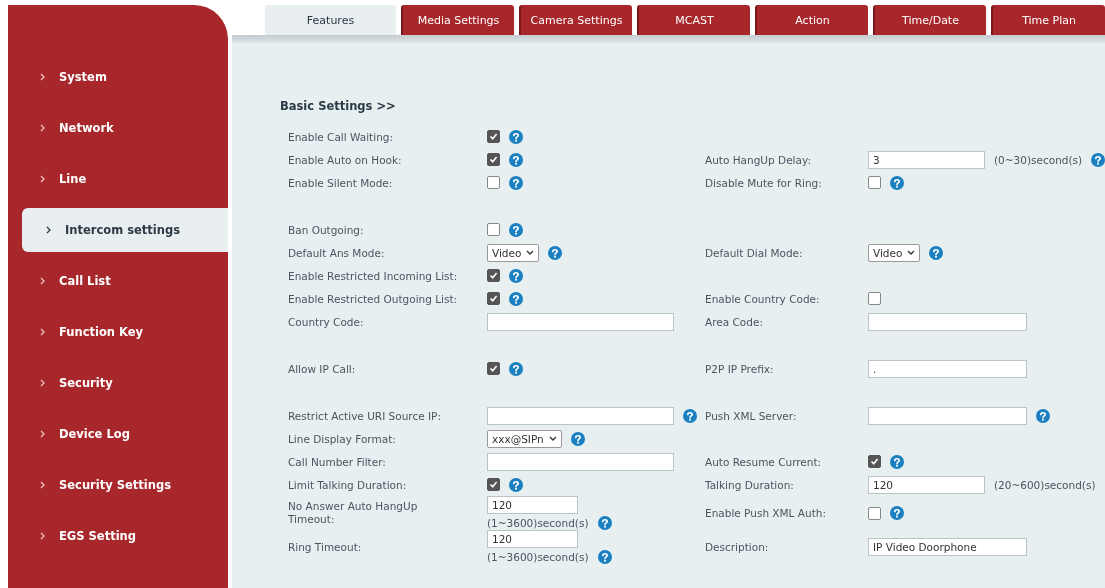  What do you see at coordinates (337, 252) in the screenshot?
I see `field-label: Default Ans Mode:` at bounding box center [337, 252].